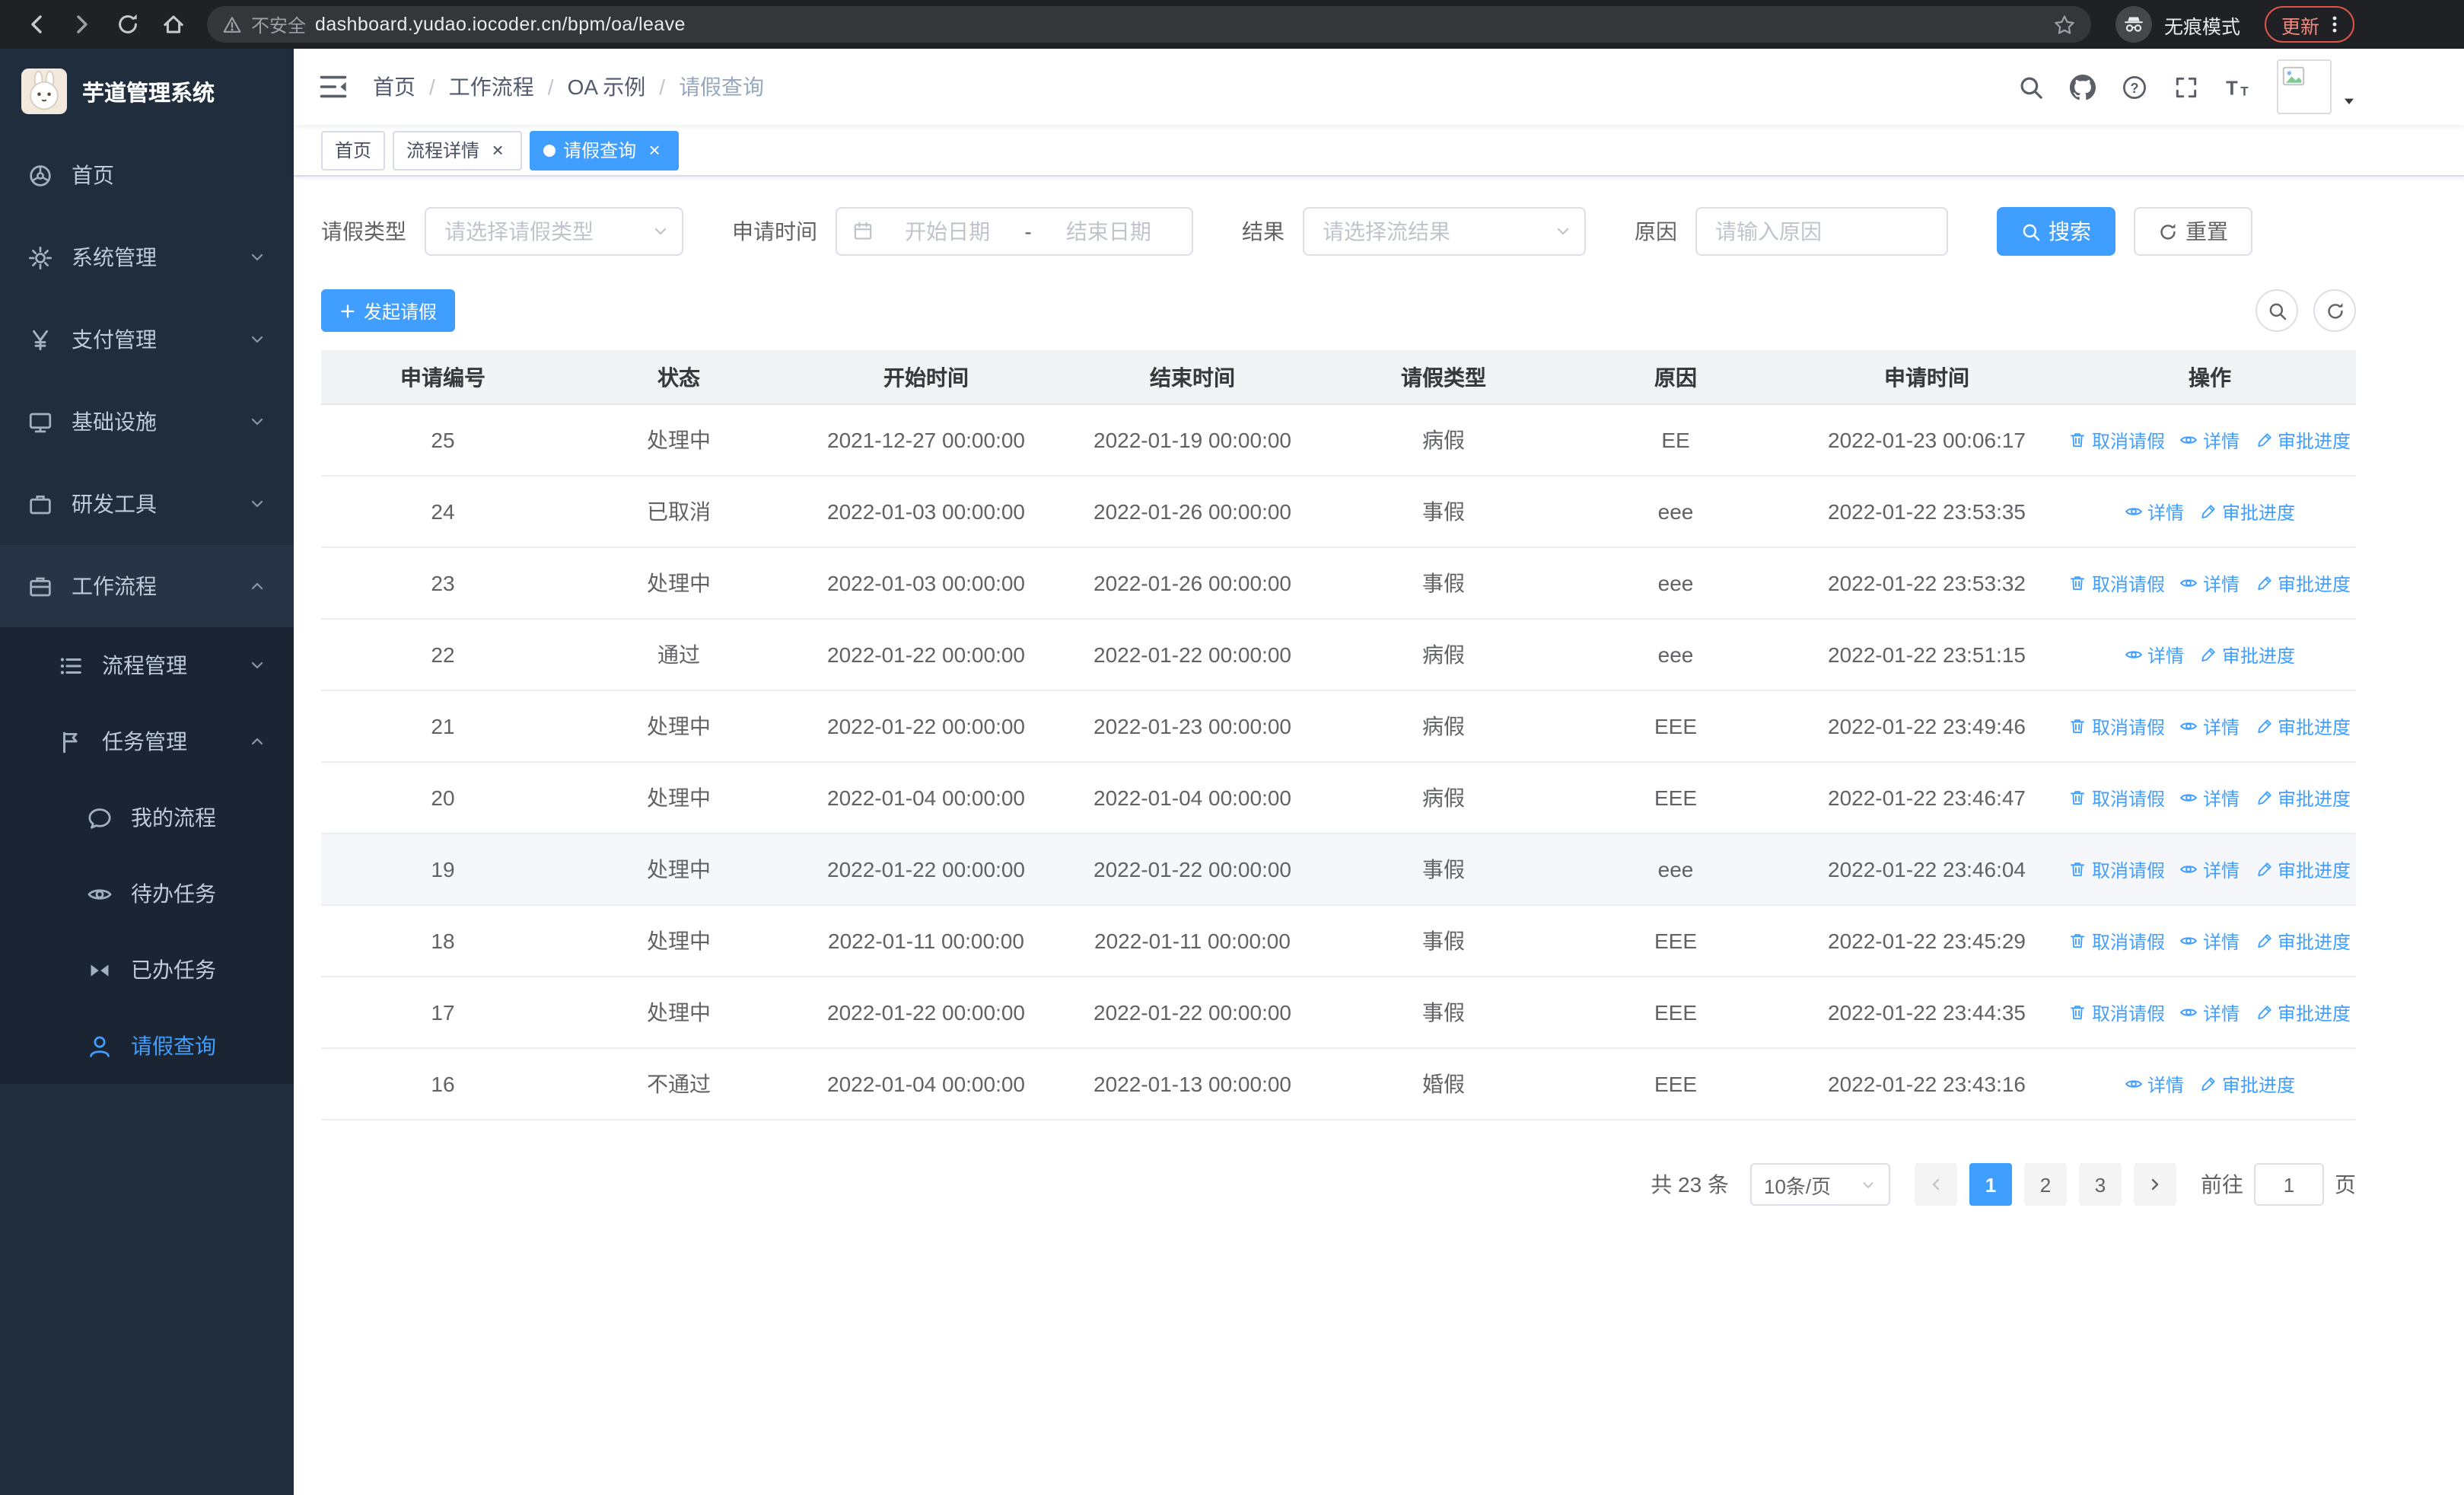  Describe the element at coordinates (147, 741) in the screenshot. I see `sidebar-item-task-mgmt: 任务管理` at that location.